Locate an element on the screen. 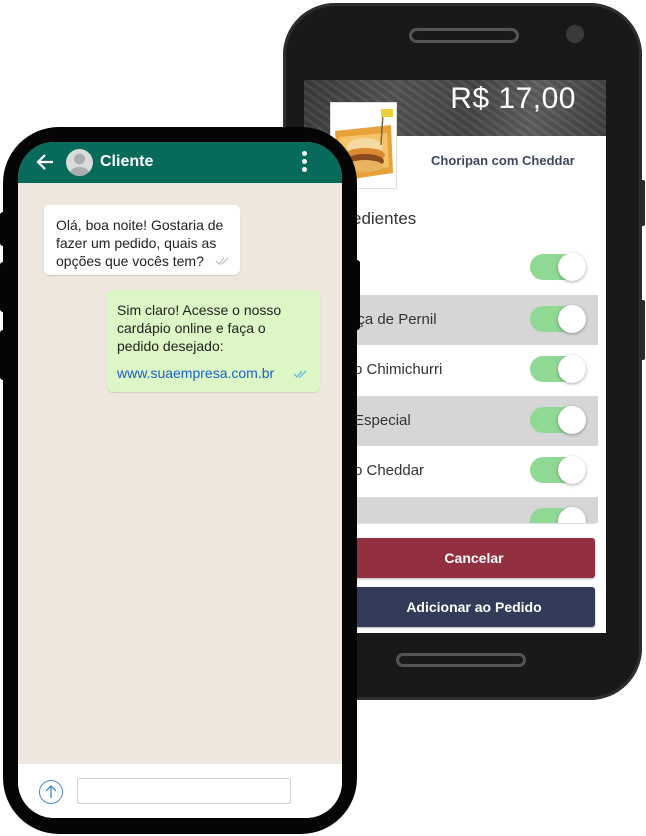 The width and height of the screenshot is (646, 836). message-line: fazer um pedido, quais as is located at coordinates (136, 243).